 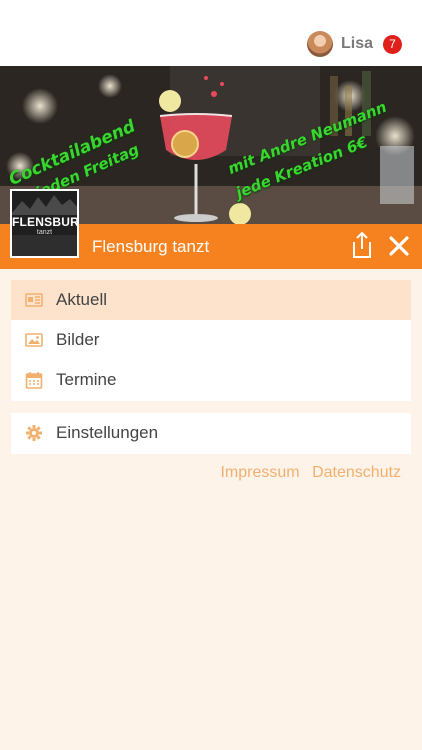 What do you see at coordinates (211, 300) in the screenshot?
I see `menu-item-aktuell: Aktuell` at bounding box center [211, 300].